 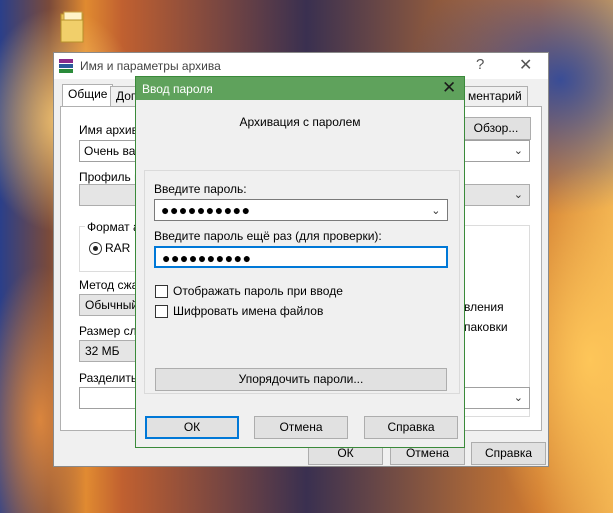 I want to click on tab-comment: ментарий, so click(x=495, y=96).